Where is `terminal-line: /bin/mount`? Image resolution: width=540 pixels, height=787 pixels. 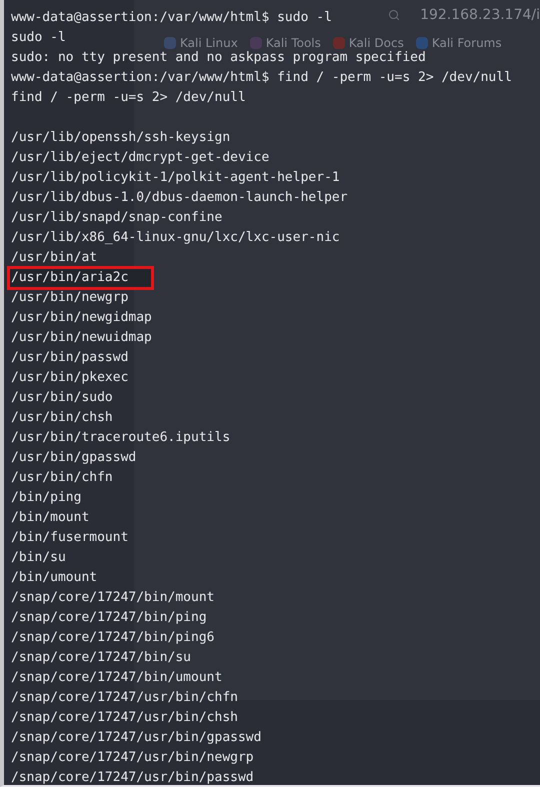
terminal-line: /bin/mount is located at coordinates (50, 518).